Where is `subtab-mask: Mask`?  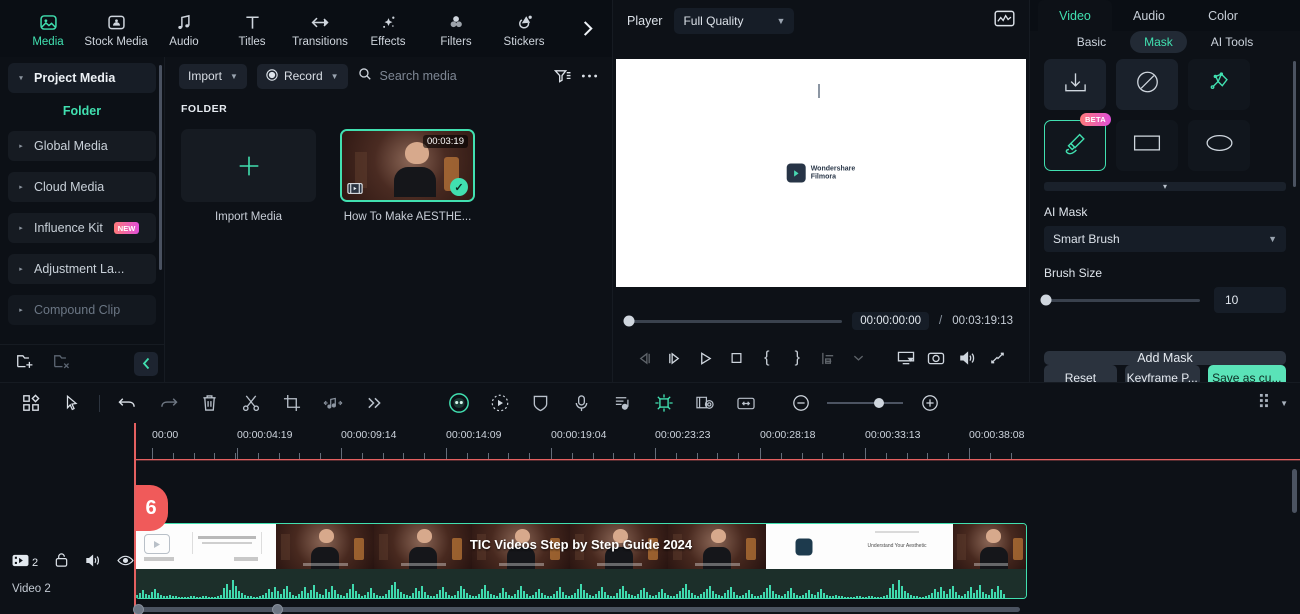
subtab-mask: Mask is located at coordinates (1158, 42).